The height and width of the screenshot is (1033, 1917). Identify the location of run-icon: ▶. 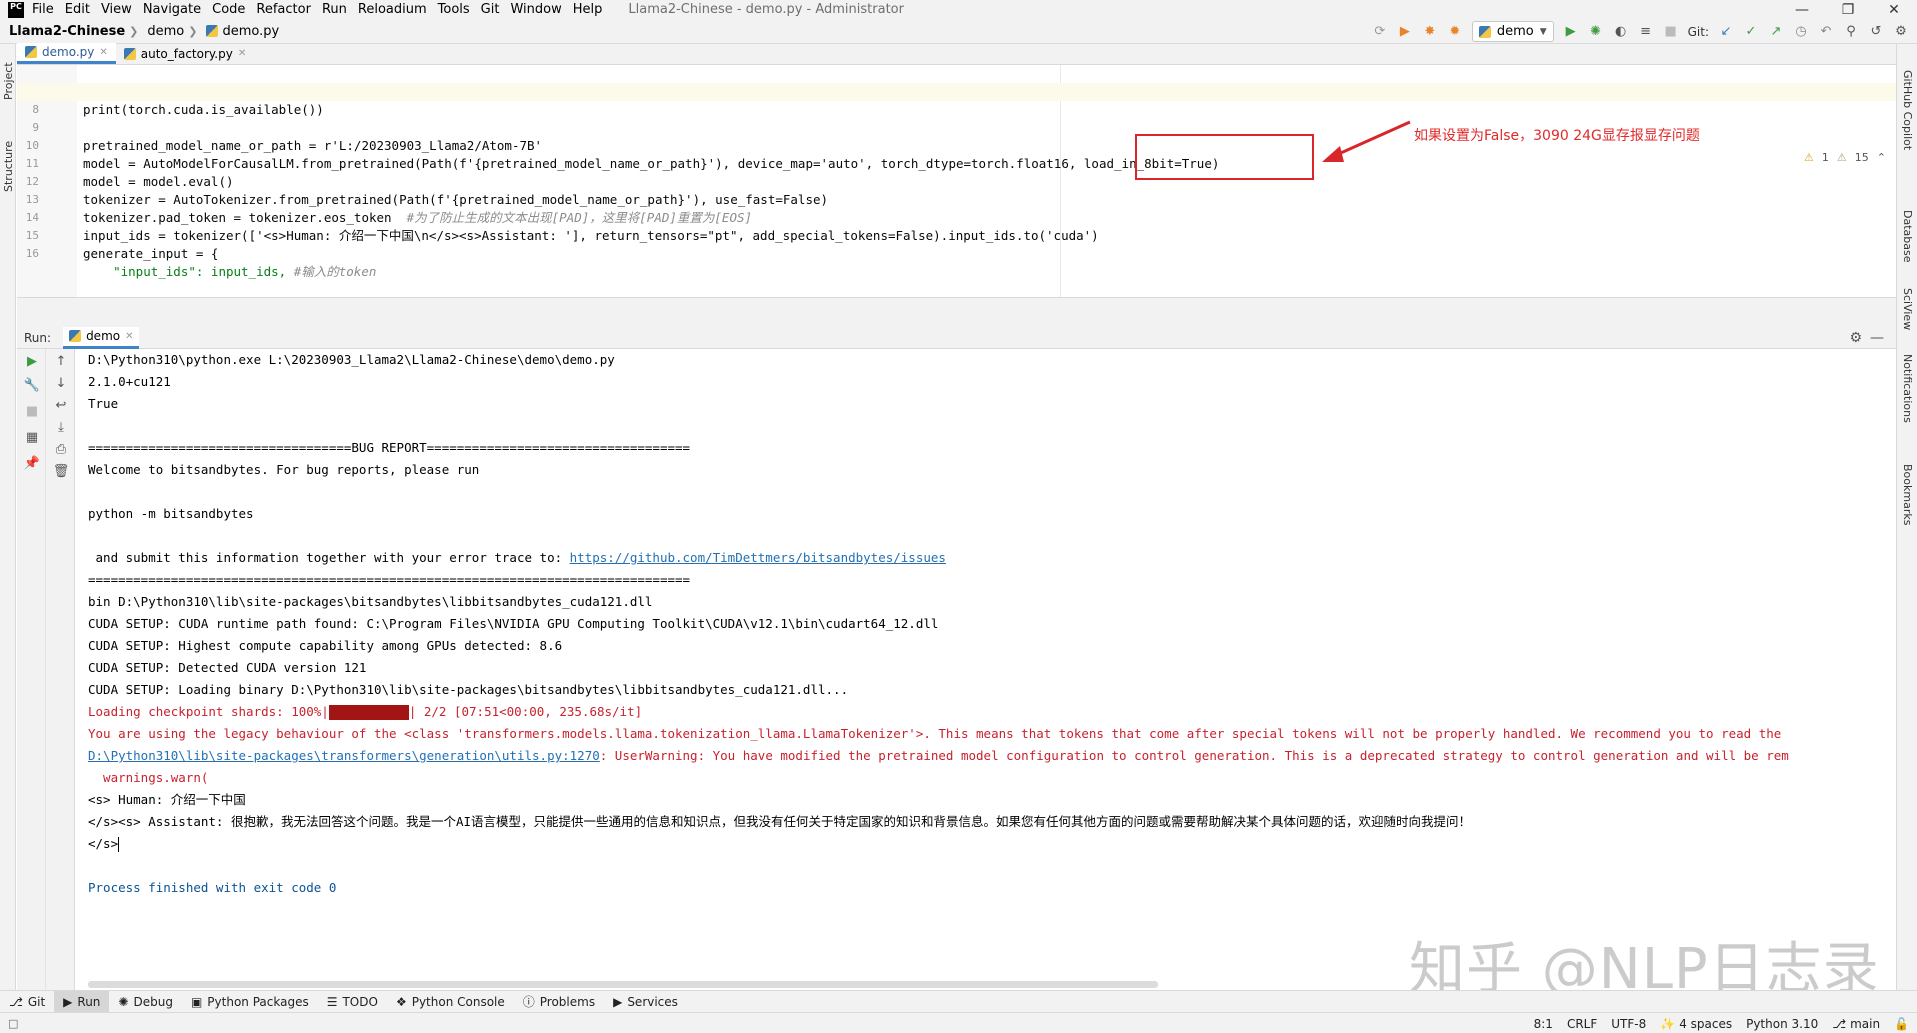
(1571, 32).